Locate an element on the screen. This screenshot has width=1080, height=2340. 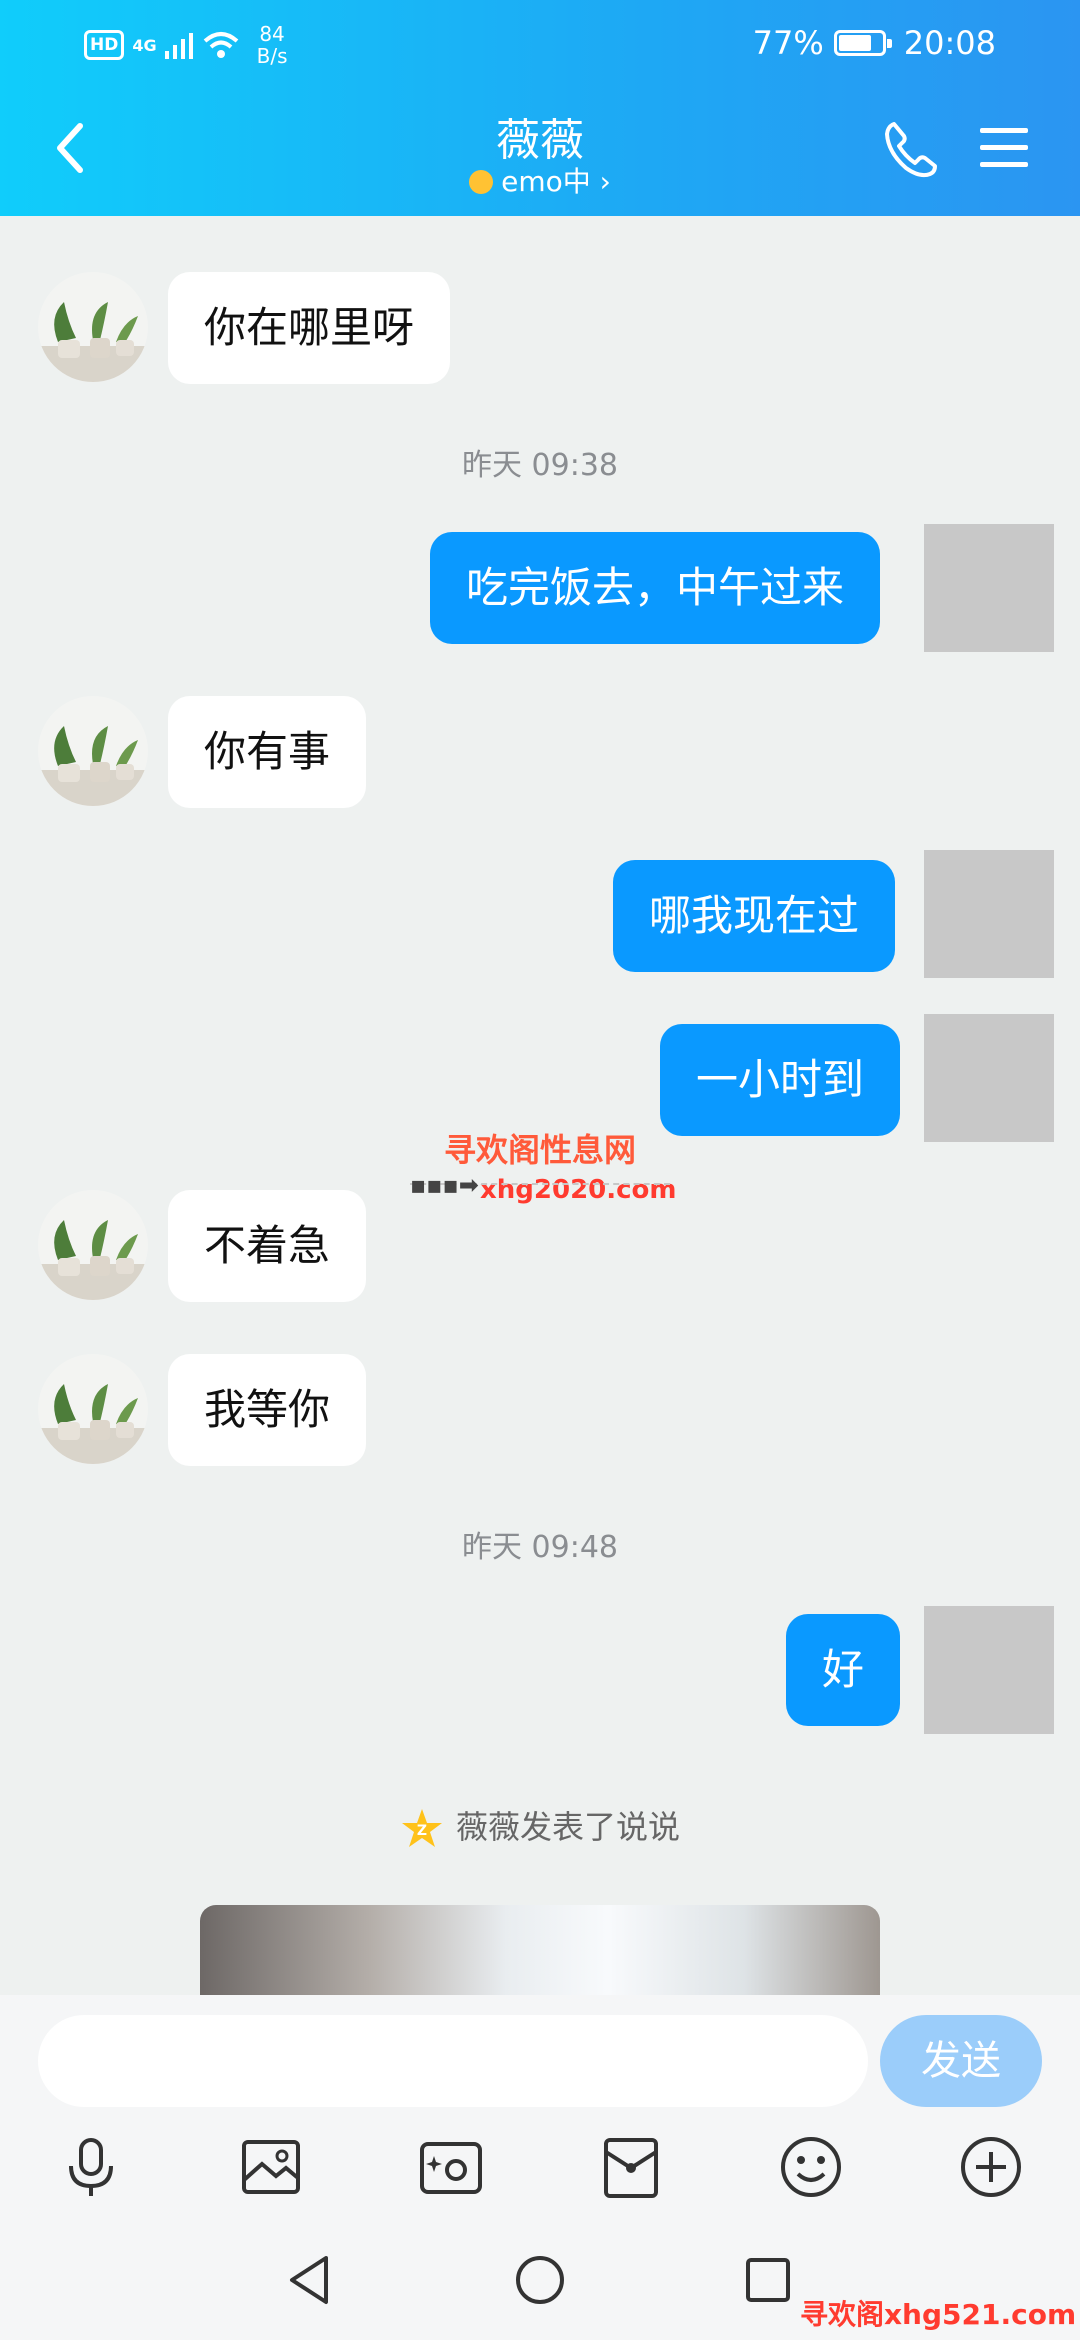
image-icon is located at coordinates (271, 2167).